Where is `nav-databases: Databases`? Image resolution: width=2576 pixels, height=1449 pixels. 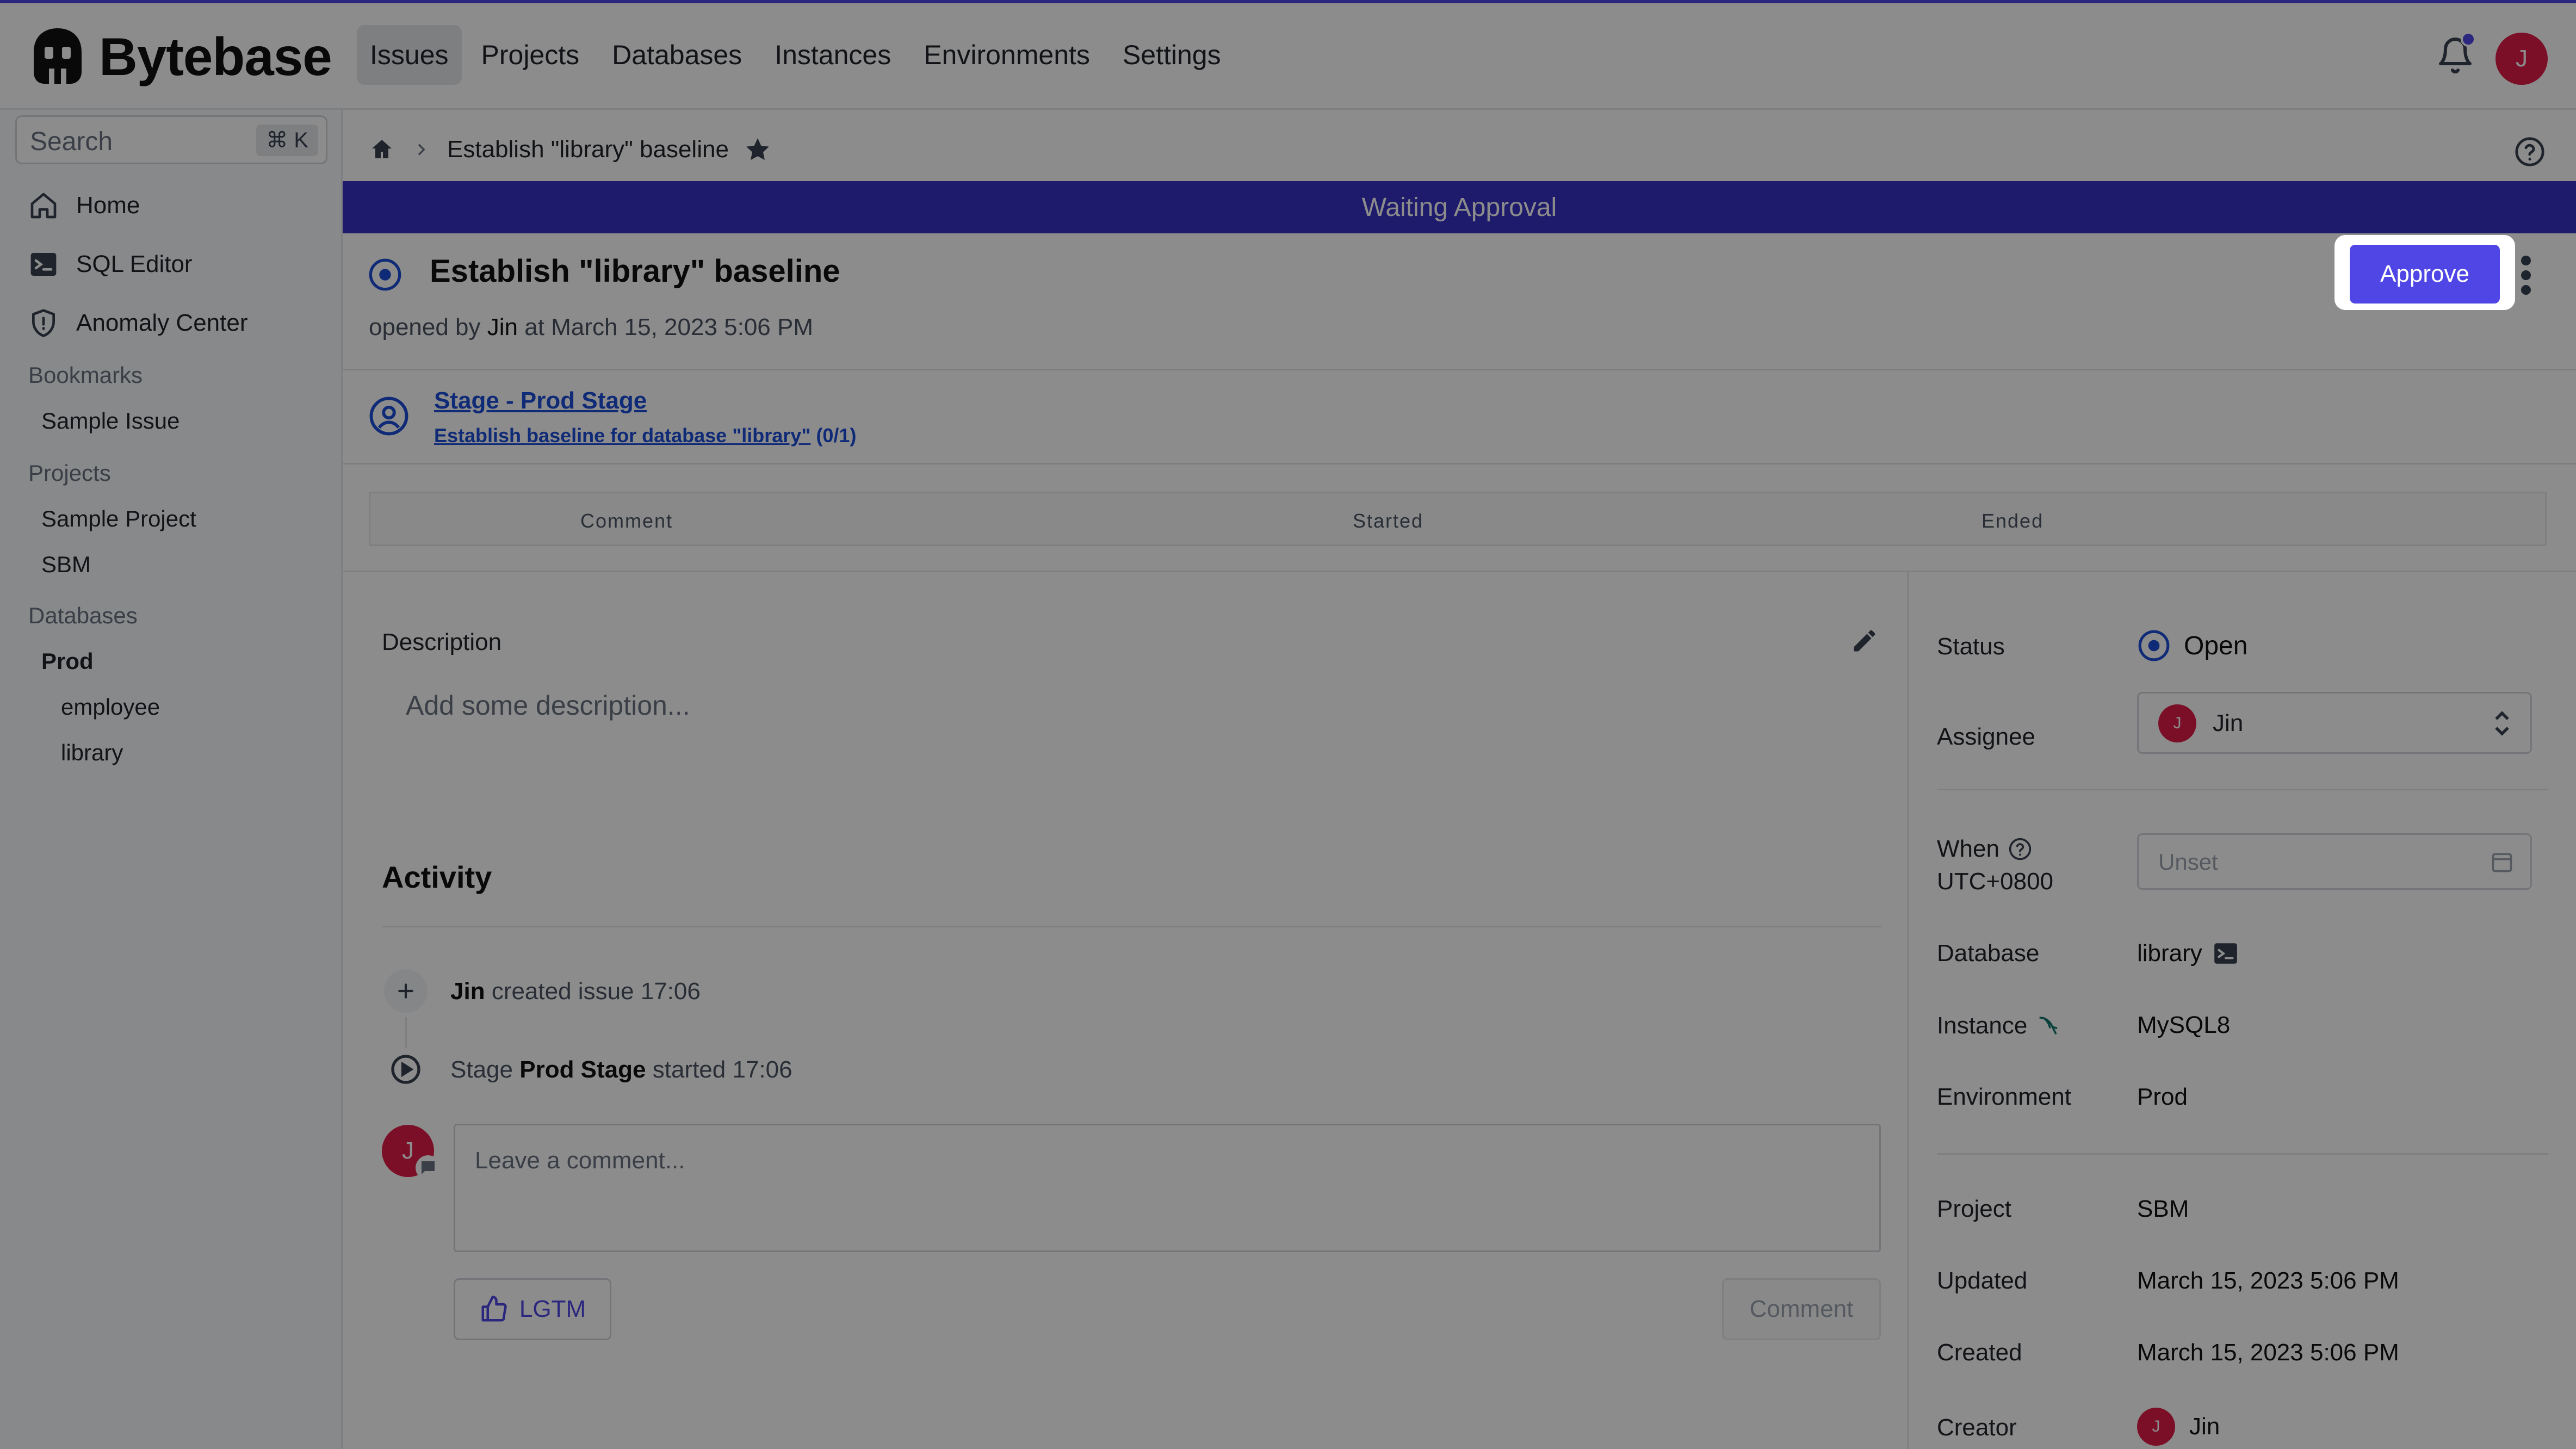
nav-databases: Databases is located at coordinates (677, 55).